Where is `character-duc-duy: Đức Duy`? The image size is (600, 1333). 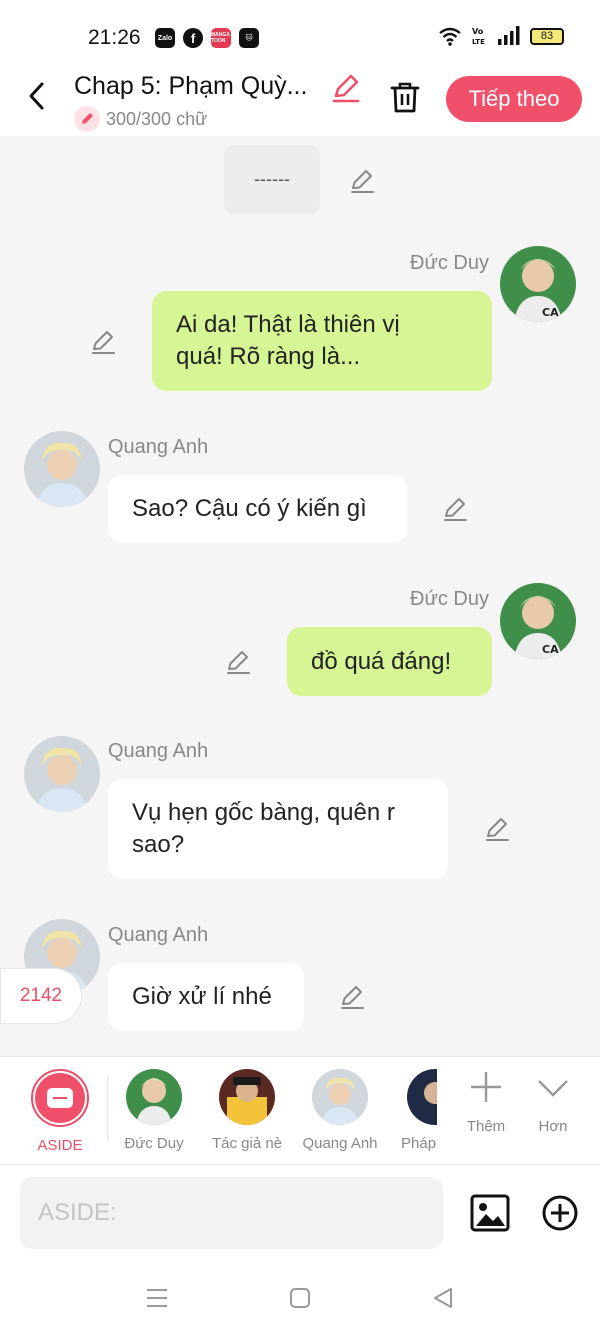 character-duc-duy: Đức Duy is located at coordinates (154, 1110).